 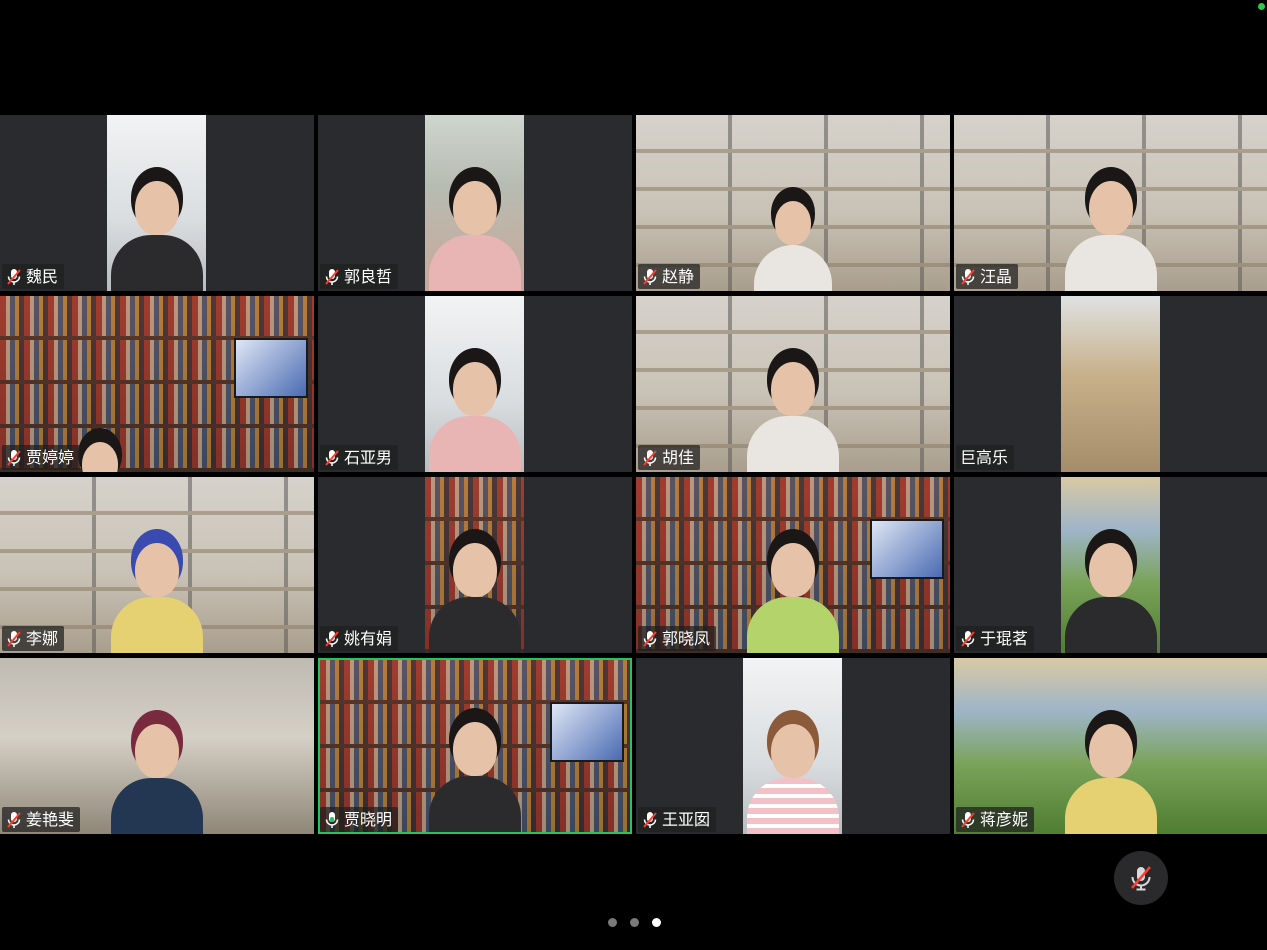 I want to click on page-indicator, so click(x=634, y=922).